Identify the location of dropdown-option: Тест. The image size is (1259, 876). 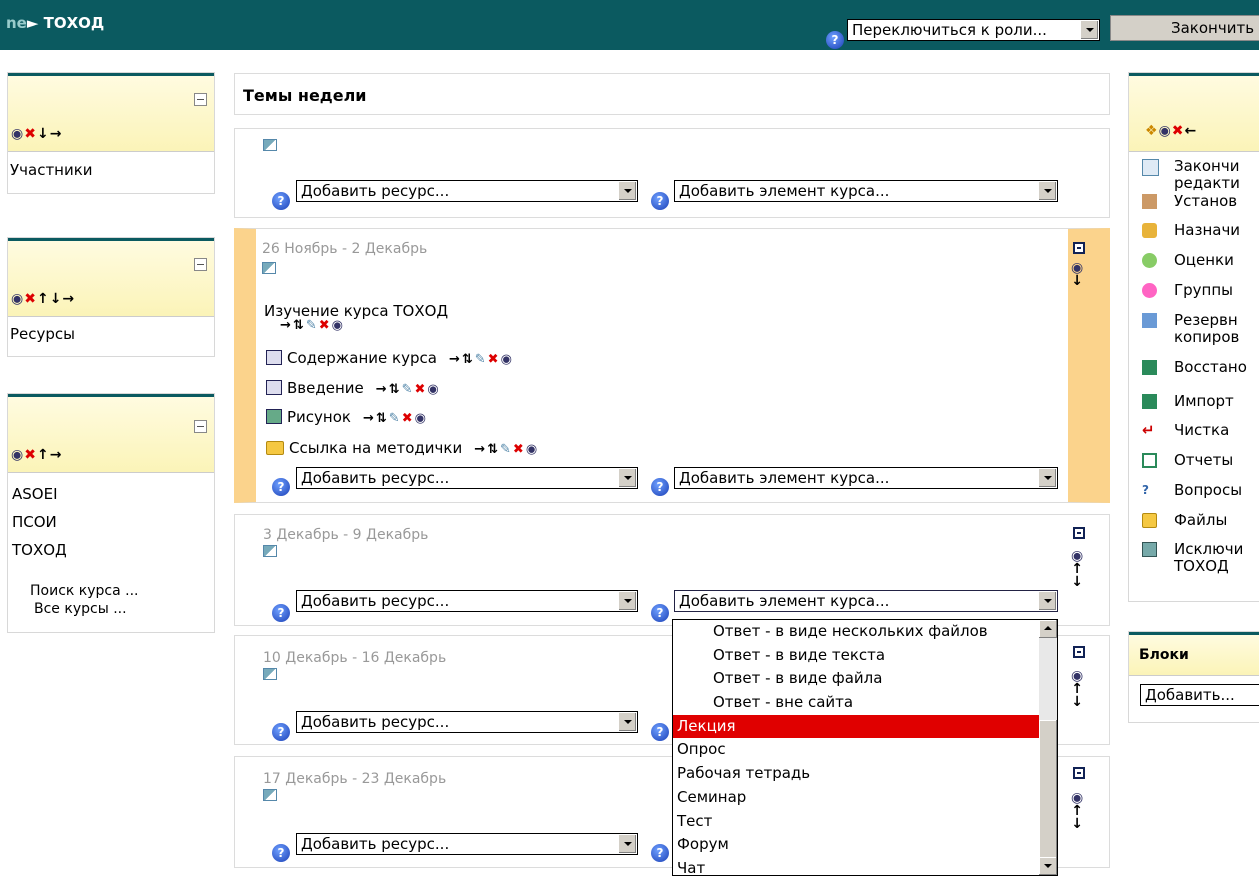
(865, 822).